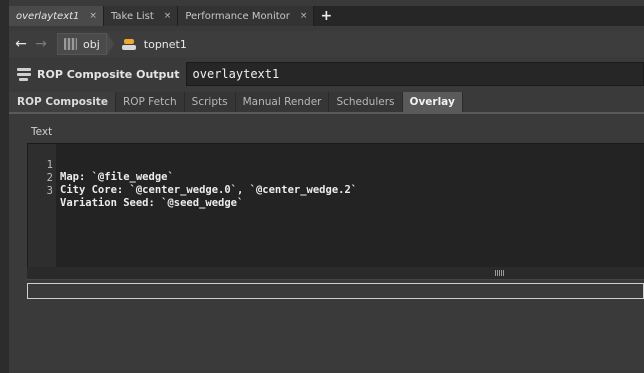 This screenshot has height=373, width=644. I want to click on text-input-field, so click(335, 291).